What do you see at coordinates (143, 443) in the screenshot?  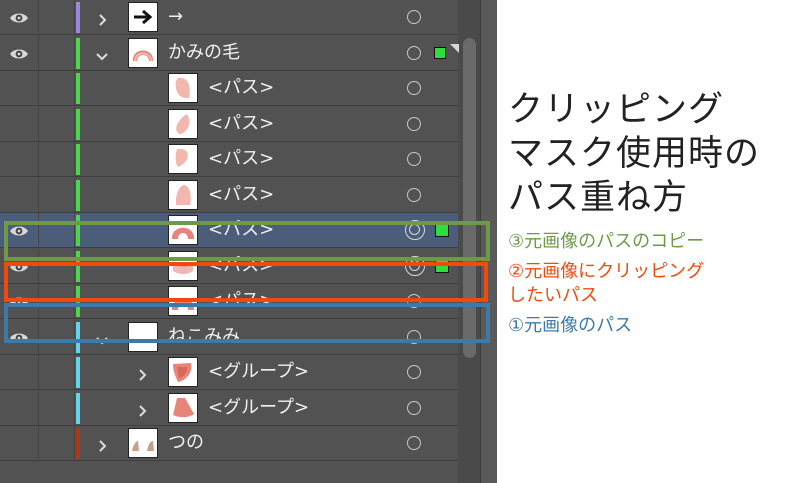 I see `horn-thumb` at bounding box center [143, 443].